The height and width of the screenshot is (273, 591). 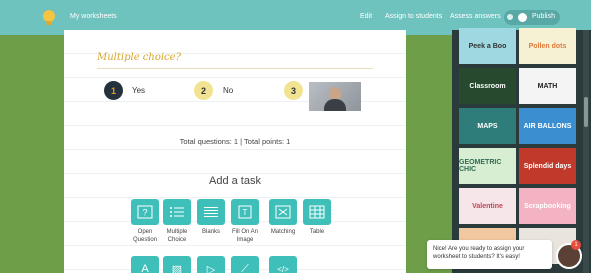 I want to click on option-label-1: Yes, so click(x=138, y=90).